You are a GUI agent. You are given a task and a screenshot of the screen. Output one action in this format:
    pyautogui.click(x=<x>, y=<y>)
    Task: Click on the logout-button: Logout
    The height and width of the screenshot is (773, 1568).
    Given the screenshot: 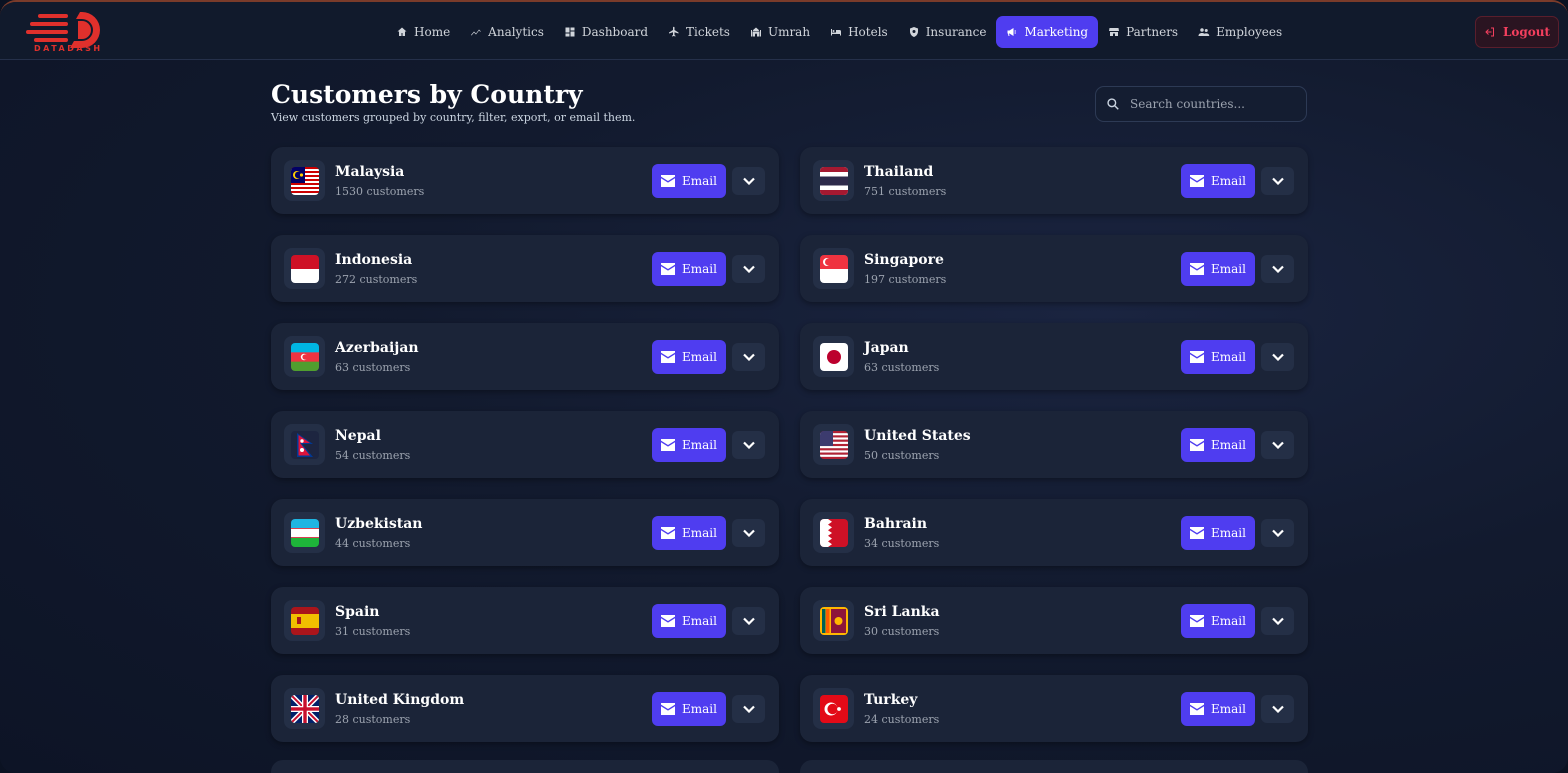 What is the action you would take?
    pyautogui.click(x=1517, y=32)
    